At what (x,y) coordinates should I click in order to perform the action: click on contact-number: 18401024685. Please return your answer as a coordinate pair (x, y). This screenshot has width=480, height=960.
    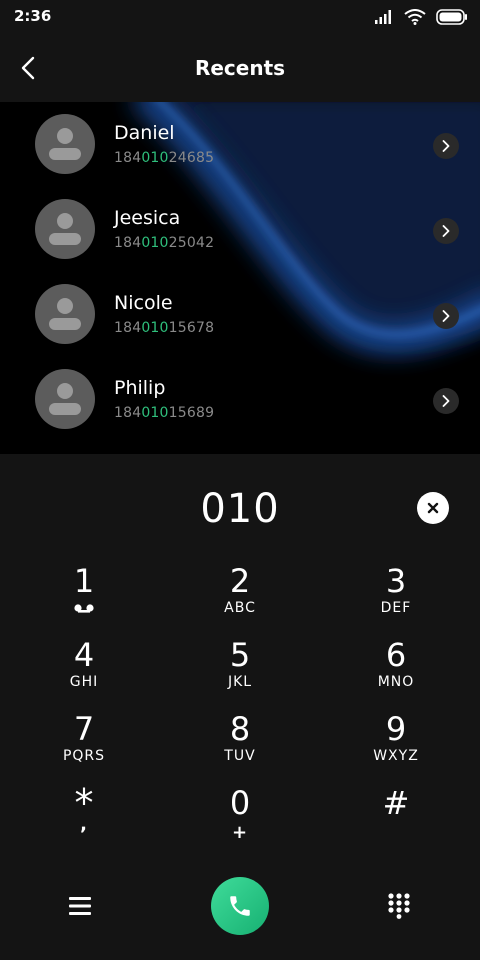
    Looking at the image, I should click on (164, 158).